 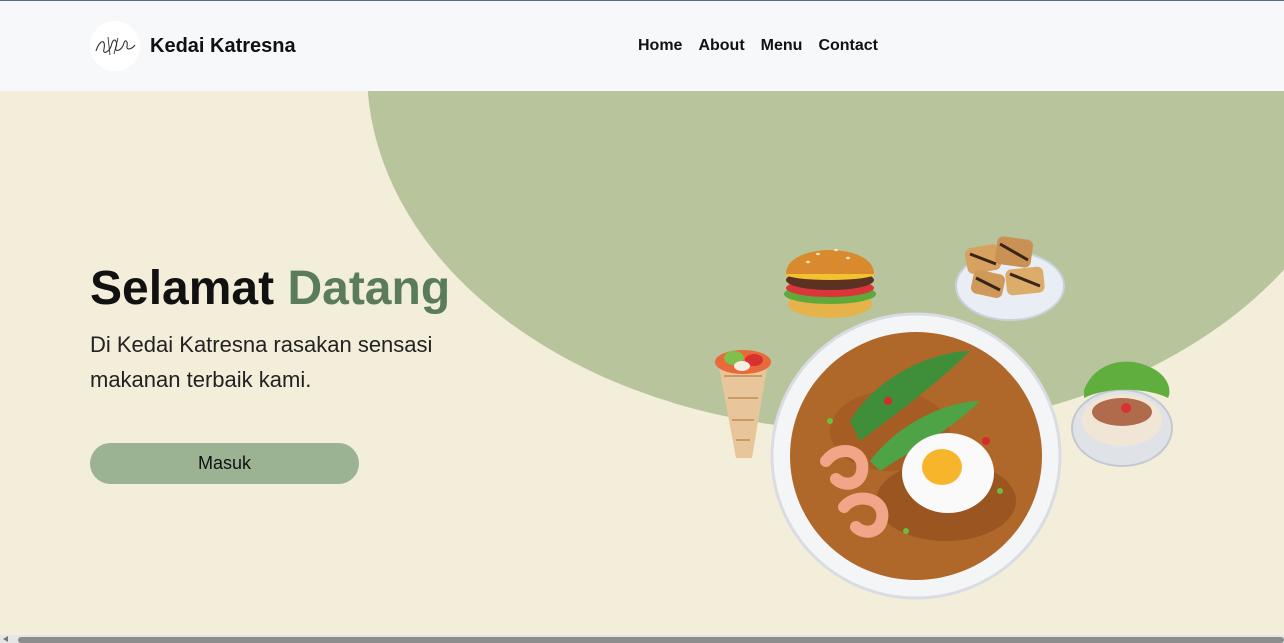 I want to click on nav-about: About, so click(x=721, y=46).